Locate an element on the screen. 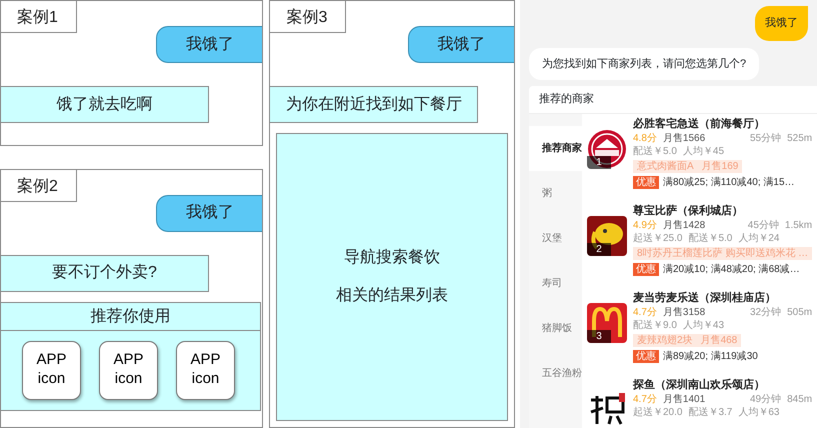  card-title: 推荐的商家 is located at coordinates (673, 100).